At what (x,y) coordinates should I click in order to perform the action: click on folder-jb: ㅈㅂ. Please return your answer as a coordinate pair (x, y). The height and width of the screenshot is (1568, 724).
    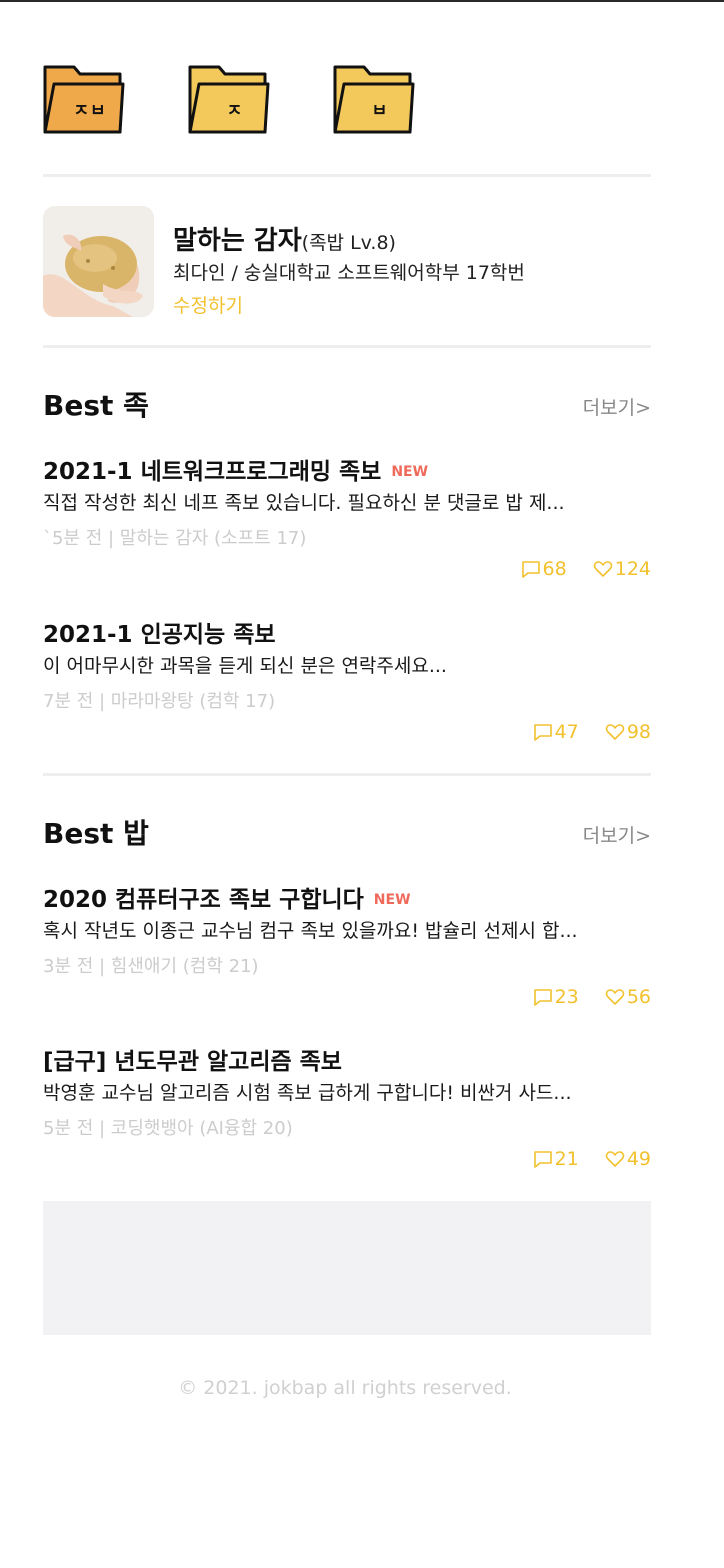
    Looking at the image, I should click on (84, 100).